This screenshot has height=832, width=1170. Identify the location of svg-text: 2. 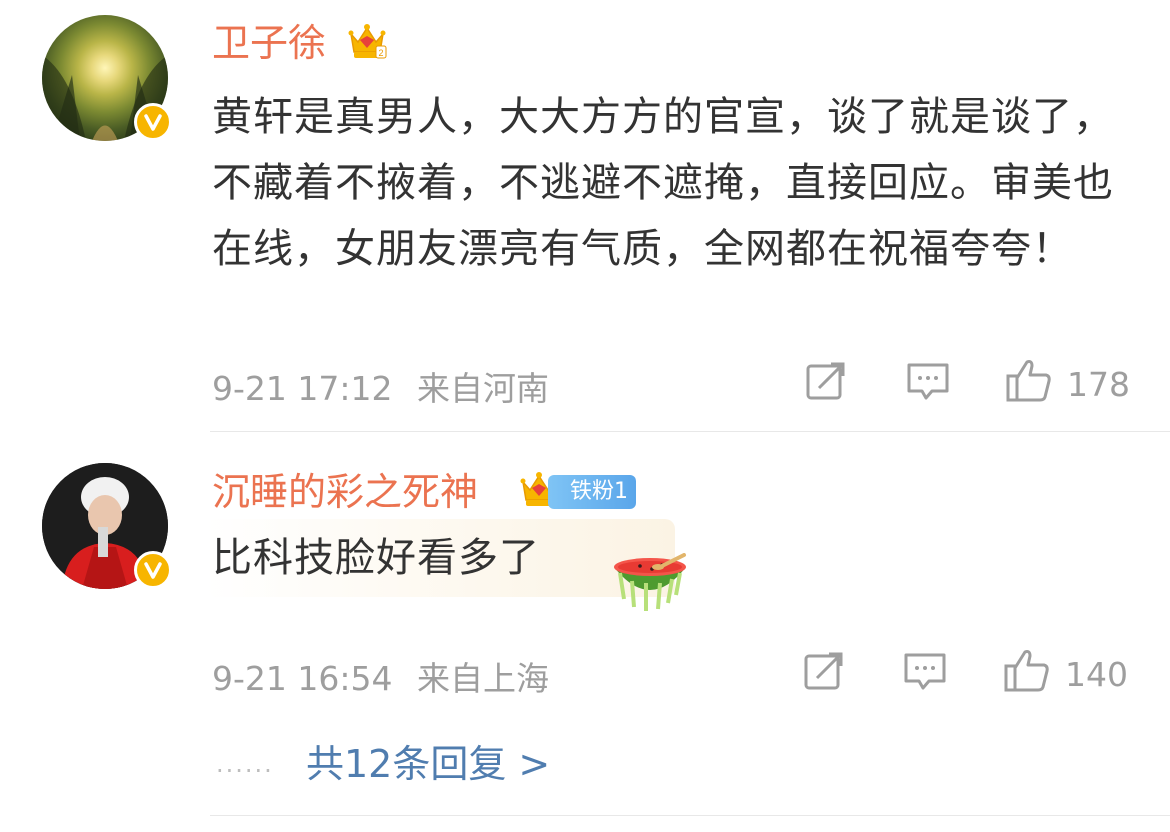
(380, 53).